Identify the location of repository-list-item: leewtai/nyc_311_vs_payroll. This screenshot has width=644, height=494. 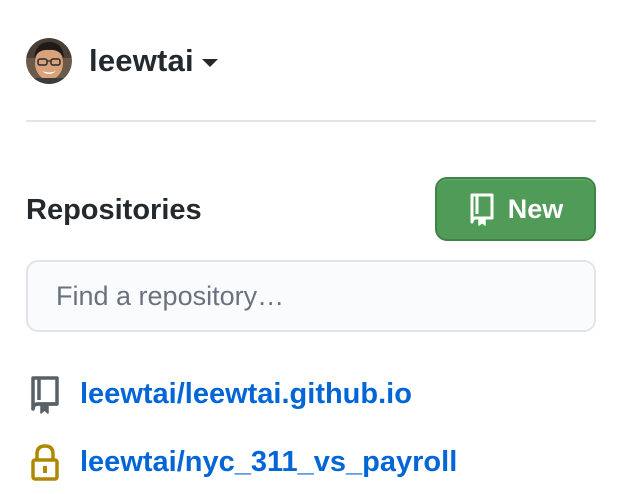
(326, 462).